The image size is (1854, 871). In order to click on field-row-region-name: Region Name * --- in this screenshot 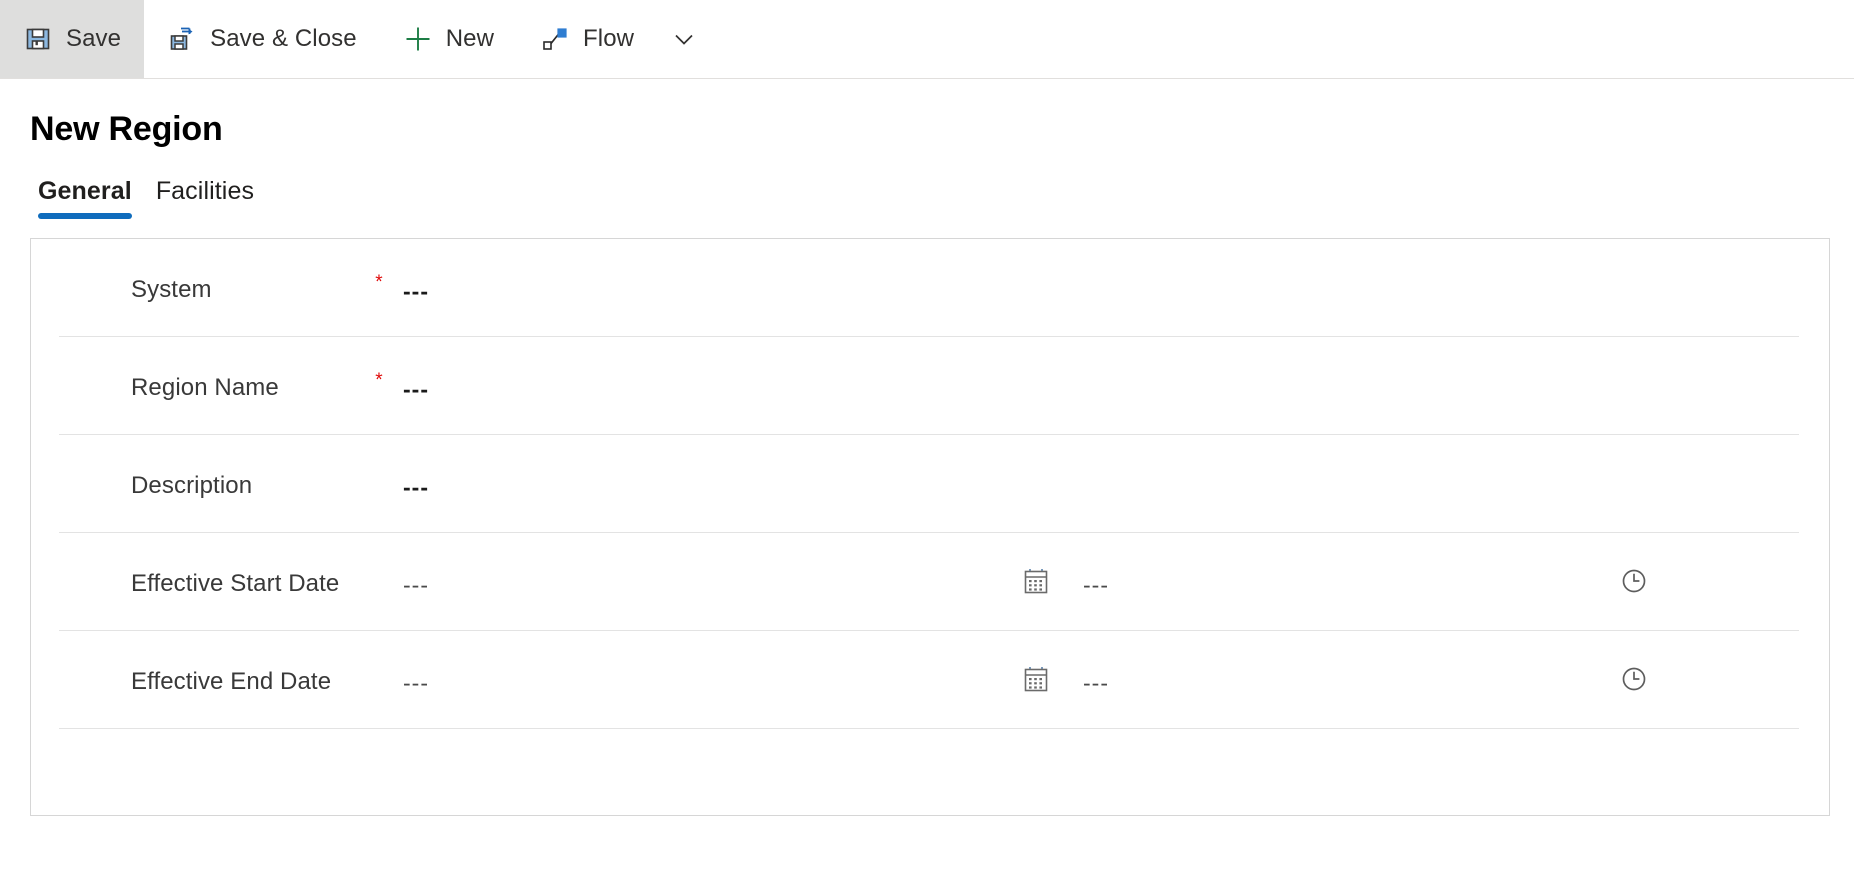, I will do `click(929, 386)`.